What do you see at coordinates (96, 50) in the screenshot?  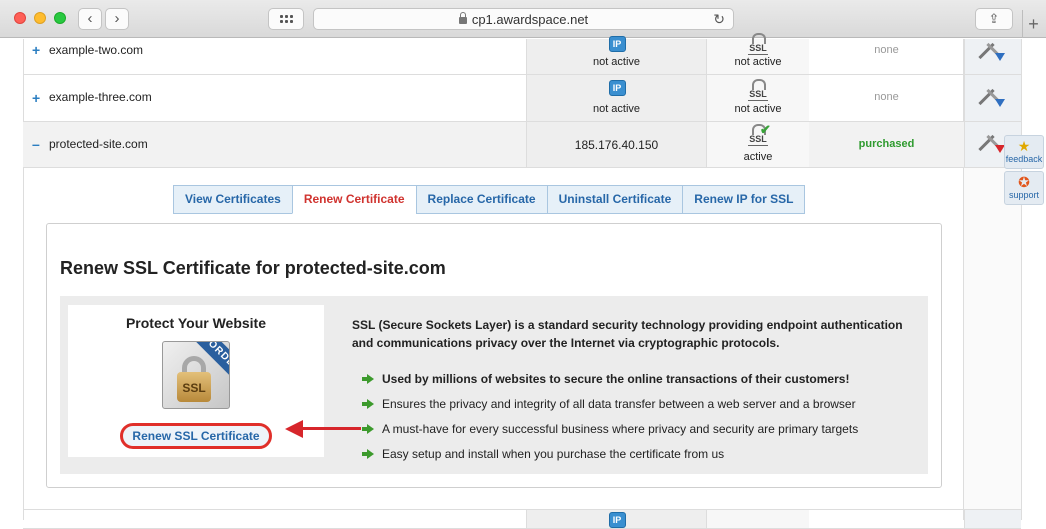 I see `domain-name: example-two.com` at bounding box center [96, 50].